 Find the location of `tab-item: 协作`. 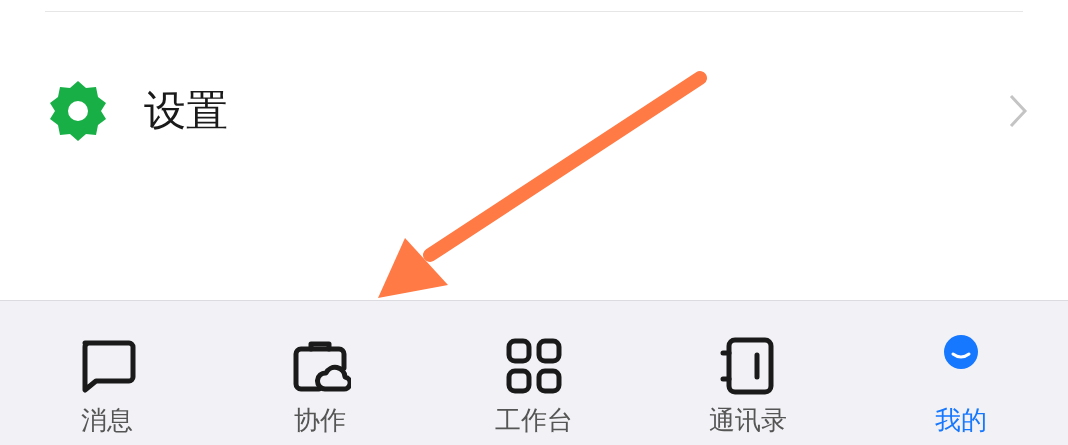

tab-item: 协作 is located at coordinates (320, 373).